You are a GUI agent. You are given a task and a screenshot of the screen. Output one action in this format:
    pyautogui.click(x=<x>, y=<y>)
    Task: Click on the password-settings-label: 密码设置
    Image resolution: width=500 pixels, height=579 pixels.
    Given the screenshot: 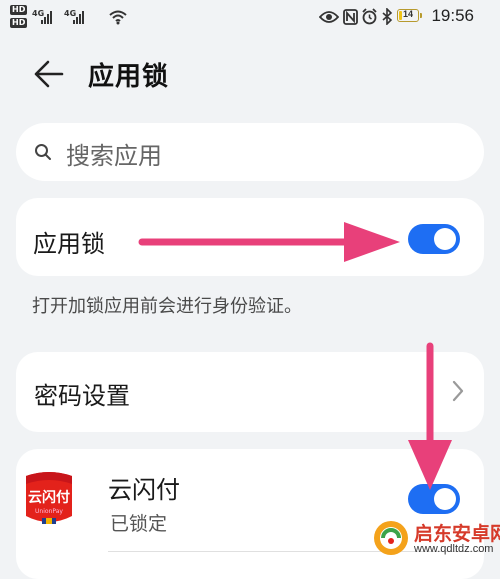 What is the action you would take?
    pyautogui.click(x=82, y=396)
    